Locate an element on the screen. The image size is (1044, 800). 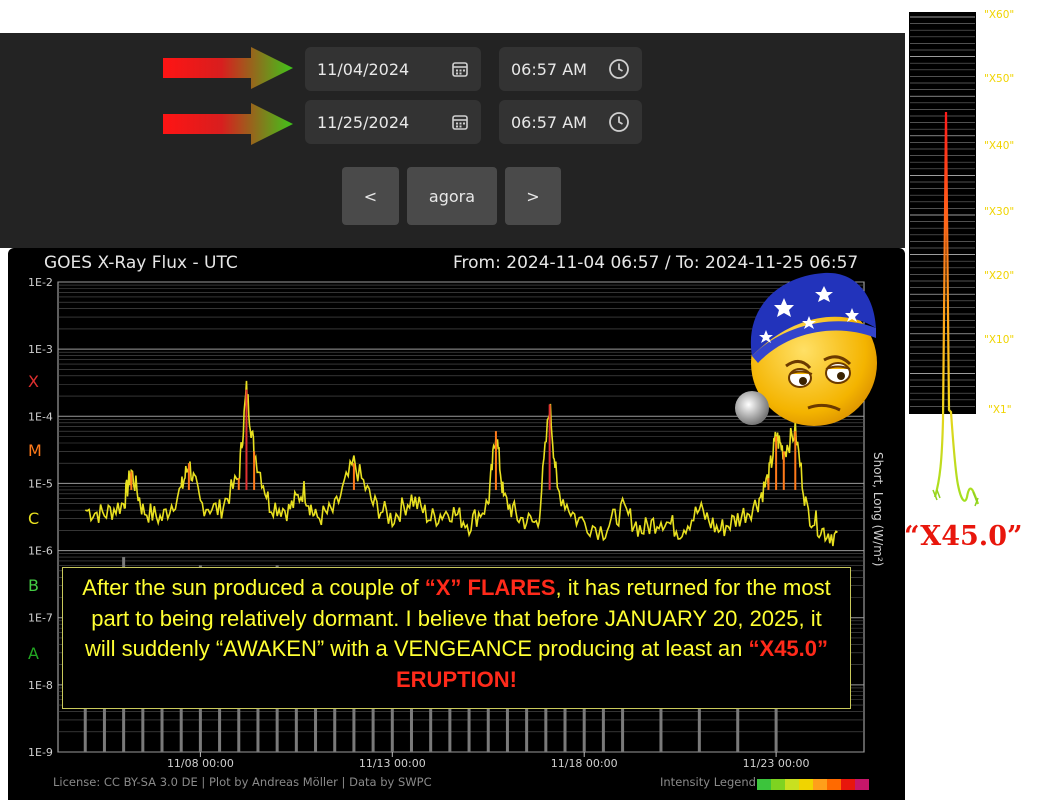
projection-scale-label: "X40" is located at coordinates (999, 146).